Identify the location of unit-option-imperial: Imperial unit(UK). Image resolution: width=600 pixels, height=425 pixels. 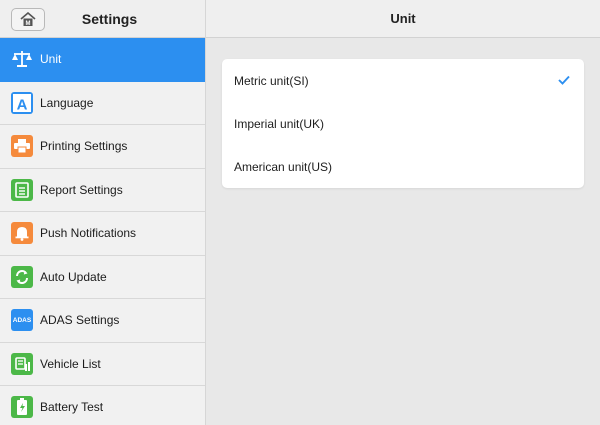
(403, 123).